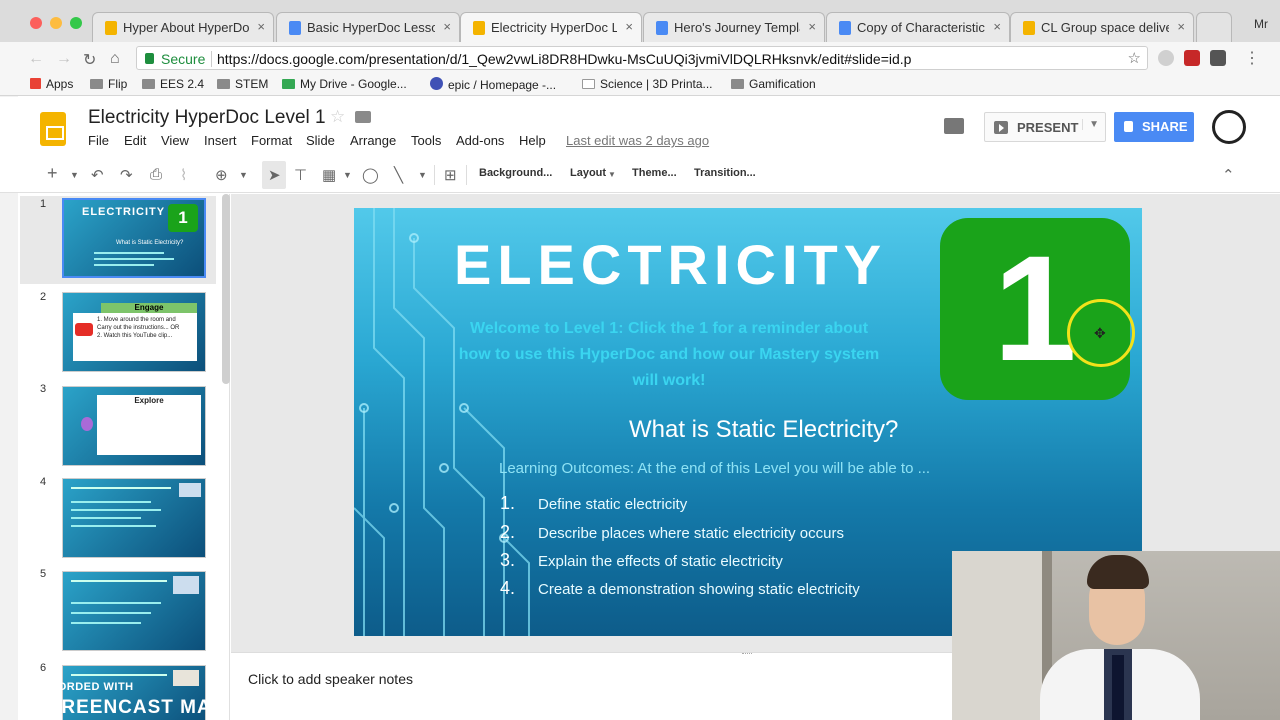 The image size is (1280, 720). What do you see at coordinates (1105, 27) in the screenshot?
I see `tab-label: CL Group space deliver` at bounding box center [1105, 27].